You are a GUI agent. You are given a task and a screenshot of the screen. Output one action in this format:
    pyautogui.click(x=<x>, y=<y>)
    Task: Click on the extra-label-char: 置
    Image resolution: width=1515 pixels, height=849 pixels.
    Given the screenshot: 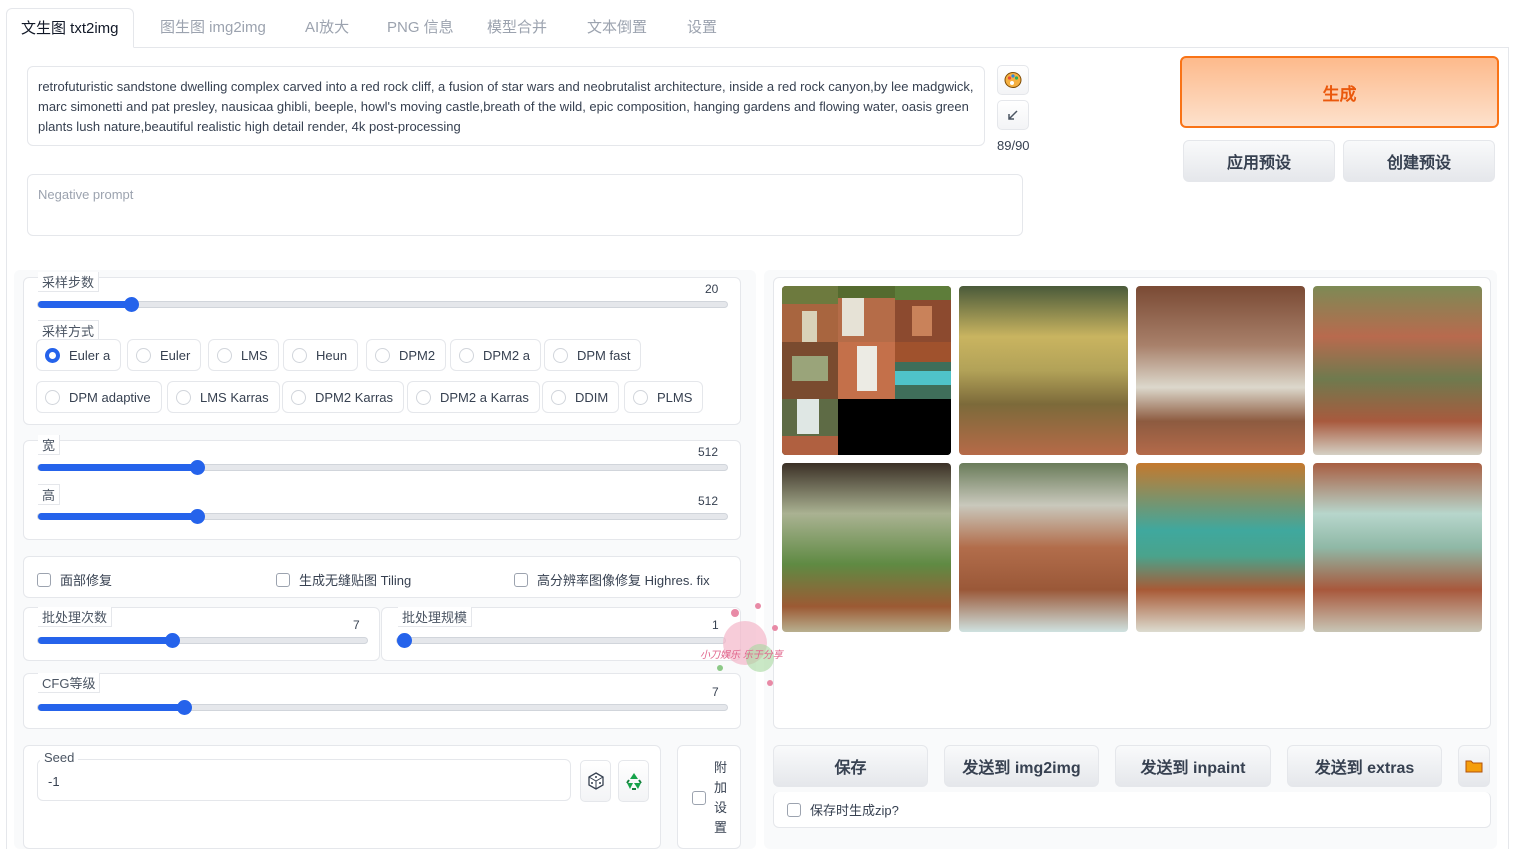 What is the action you would take?
    pyautogui.click(x=721, y=827)
    